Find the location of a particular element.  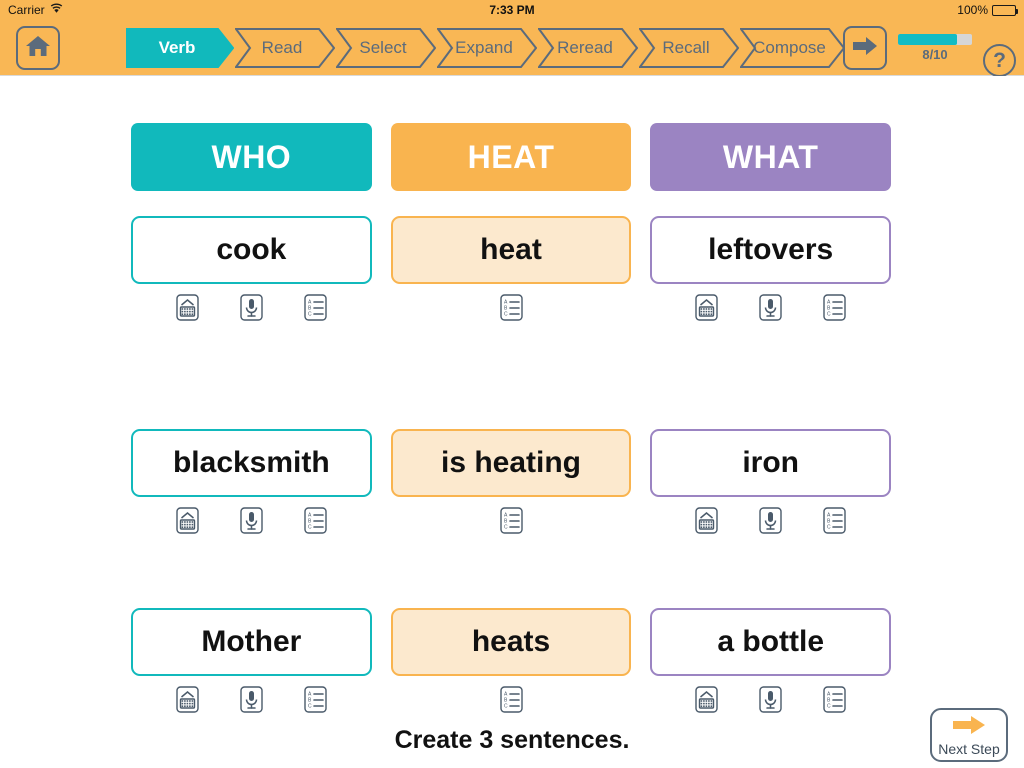

word-card-label: is heating is located at coordinates (511, 462).